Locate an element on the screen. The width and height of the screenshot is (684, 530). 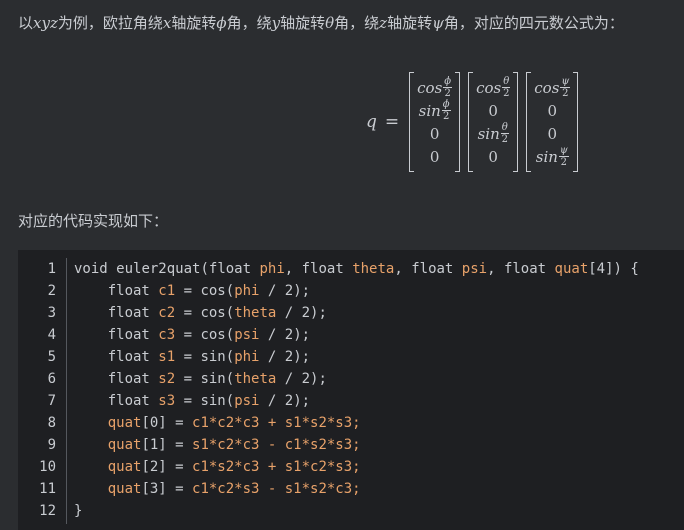
quaternion-matrix: cos θ 2 0 sin θ 2 0 is located at coordinates (493, 122).